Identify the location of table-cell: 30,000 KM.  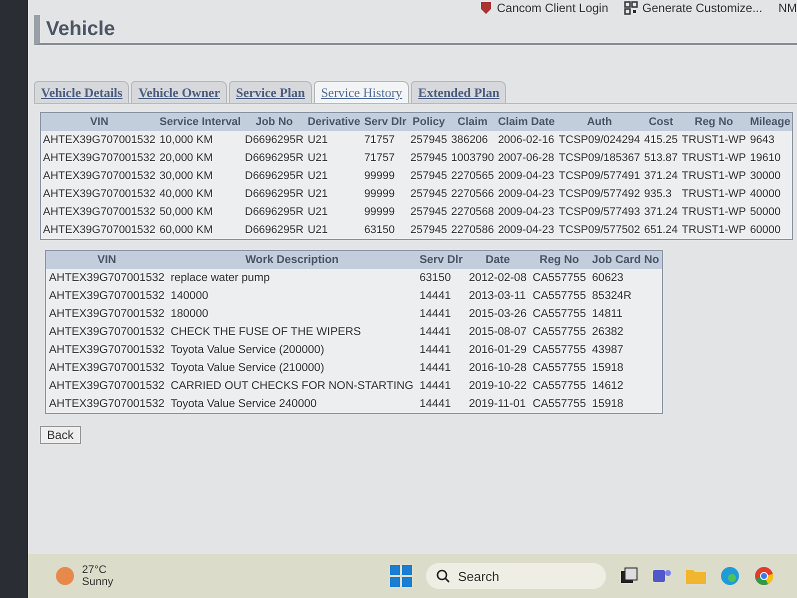
(200, 176).